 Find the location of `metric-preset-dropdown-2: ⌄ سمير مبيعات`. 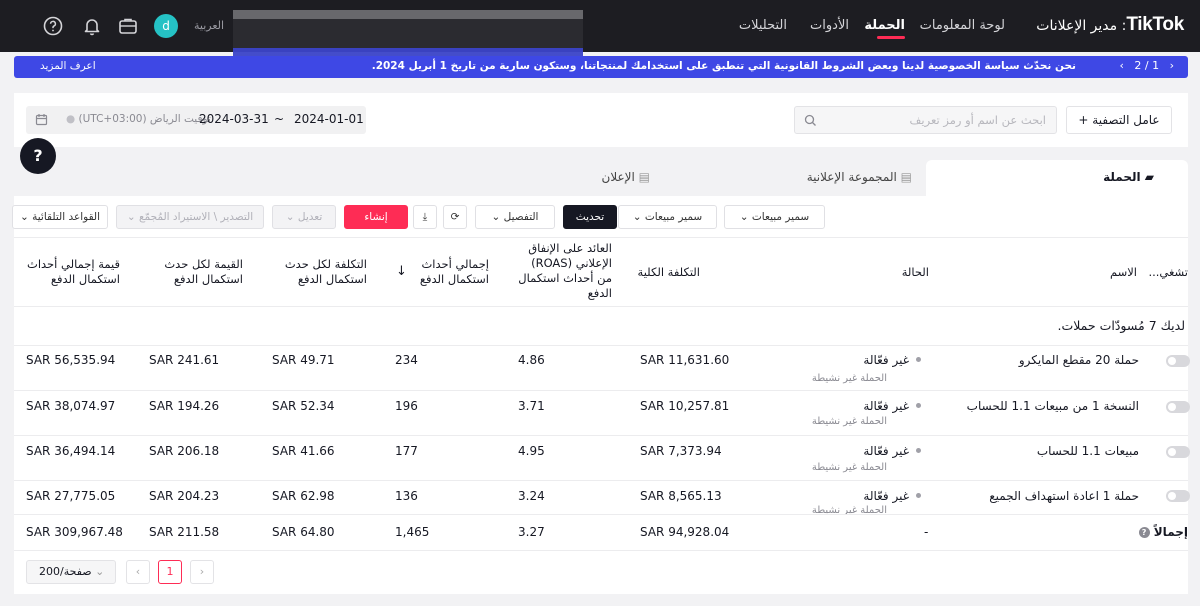

metric-preset-dropdown-2: ⌄ سمير مبيعات is located at coordinates (667, 217).